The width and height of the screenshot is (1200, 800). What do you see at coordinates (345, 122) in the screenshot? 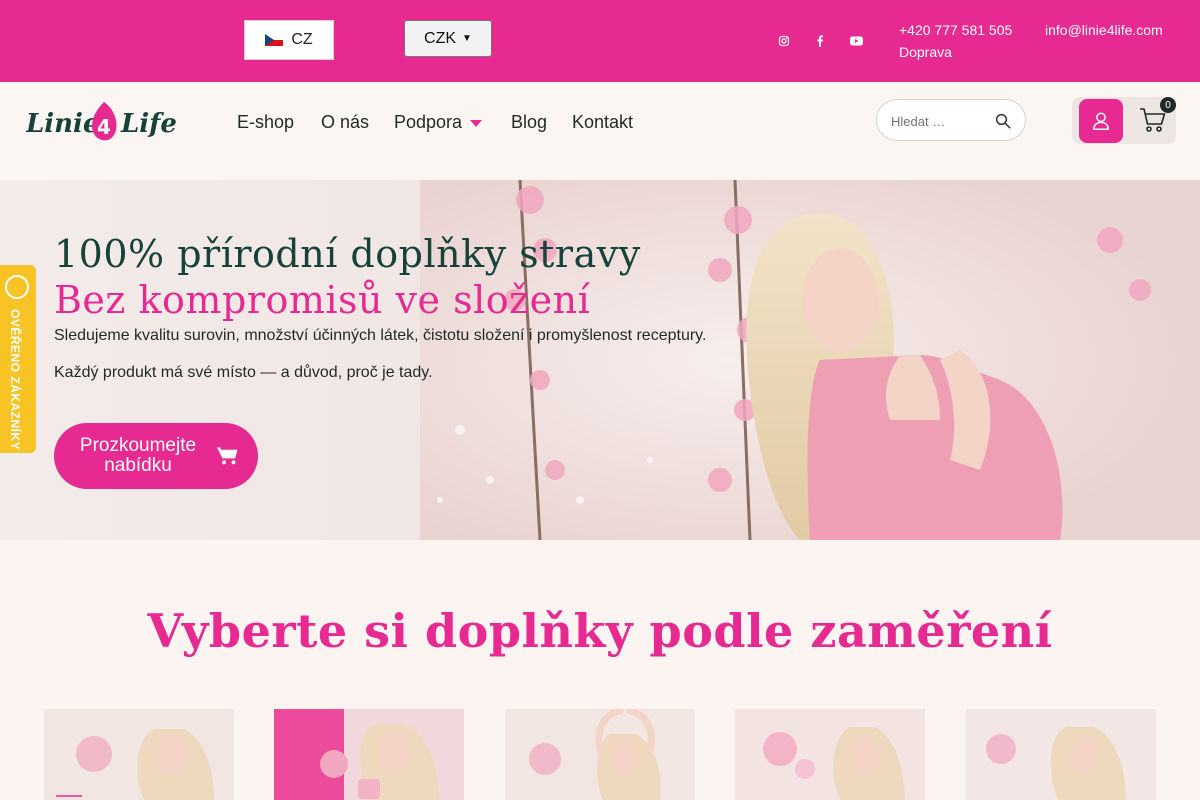
I see `nav-about: O nás` at bounding box center [345, 122].